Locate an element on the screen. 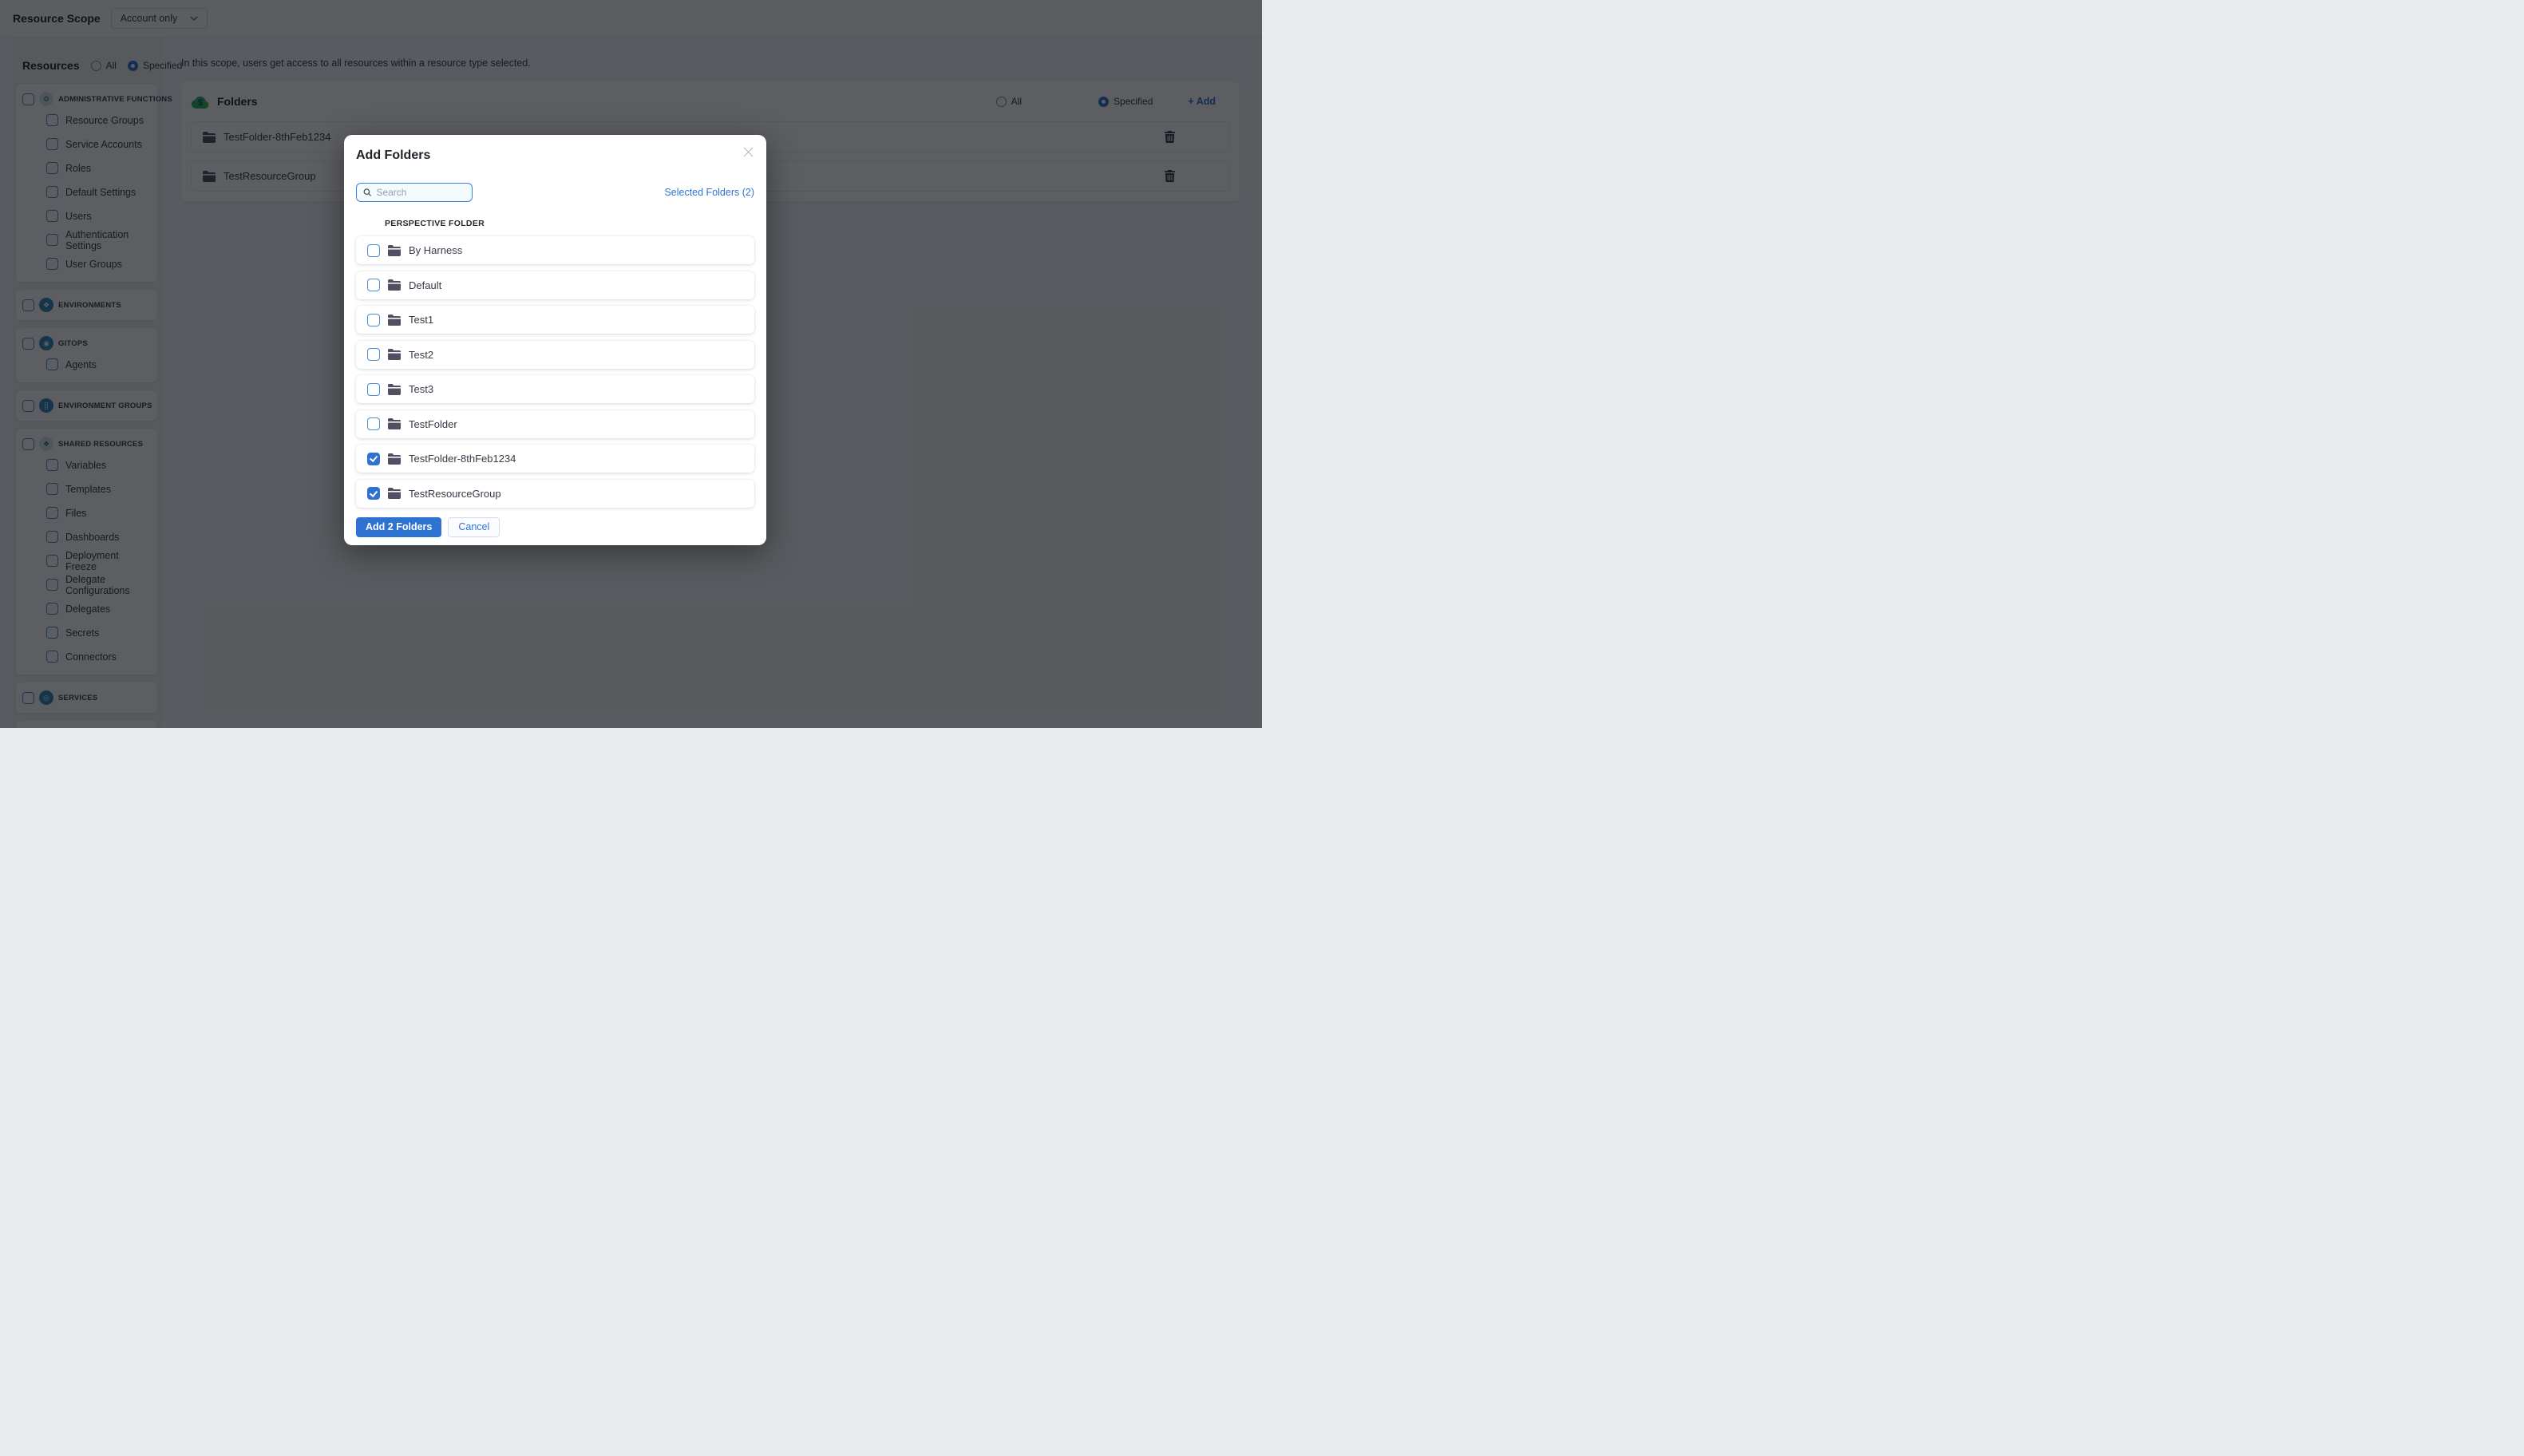 Image resolution: width=2524 pixels, height=1456 pixels. folder-option-label: TestFolder-8thFeb1234 is located at coordinates (462, 459).